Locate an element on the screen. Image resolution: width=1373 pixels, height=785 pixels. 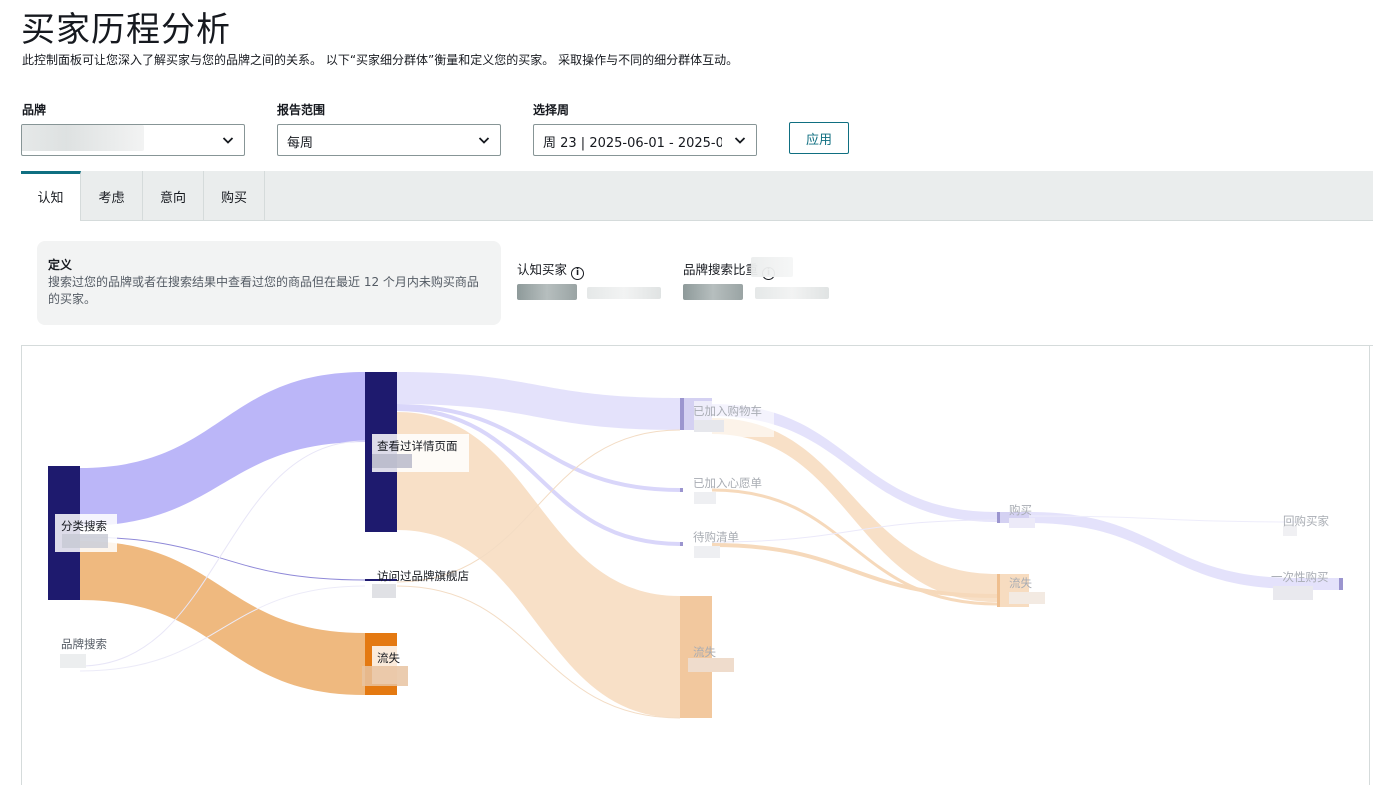
node-label: 品牌搜索 is located at coordinates (84, 644).